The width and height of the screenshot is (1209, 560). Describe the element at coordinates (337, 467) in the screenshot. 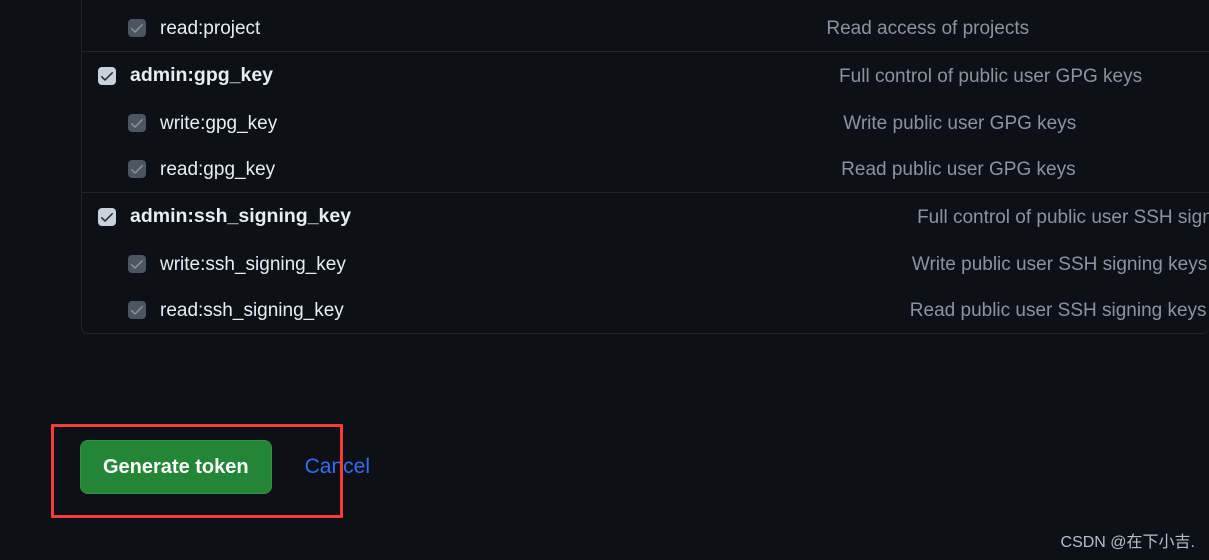

I see `cancel-link: Cancel` at that location.